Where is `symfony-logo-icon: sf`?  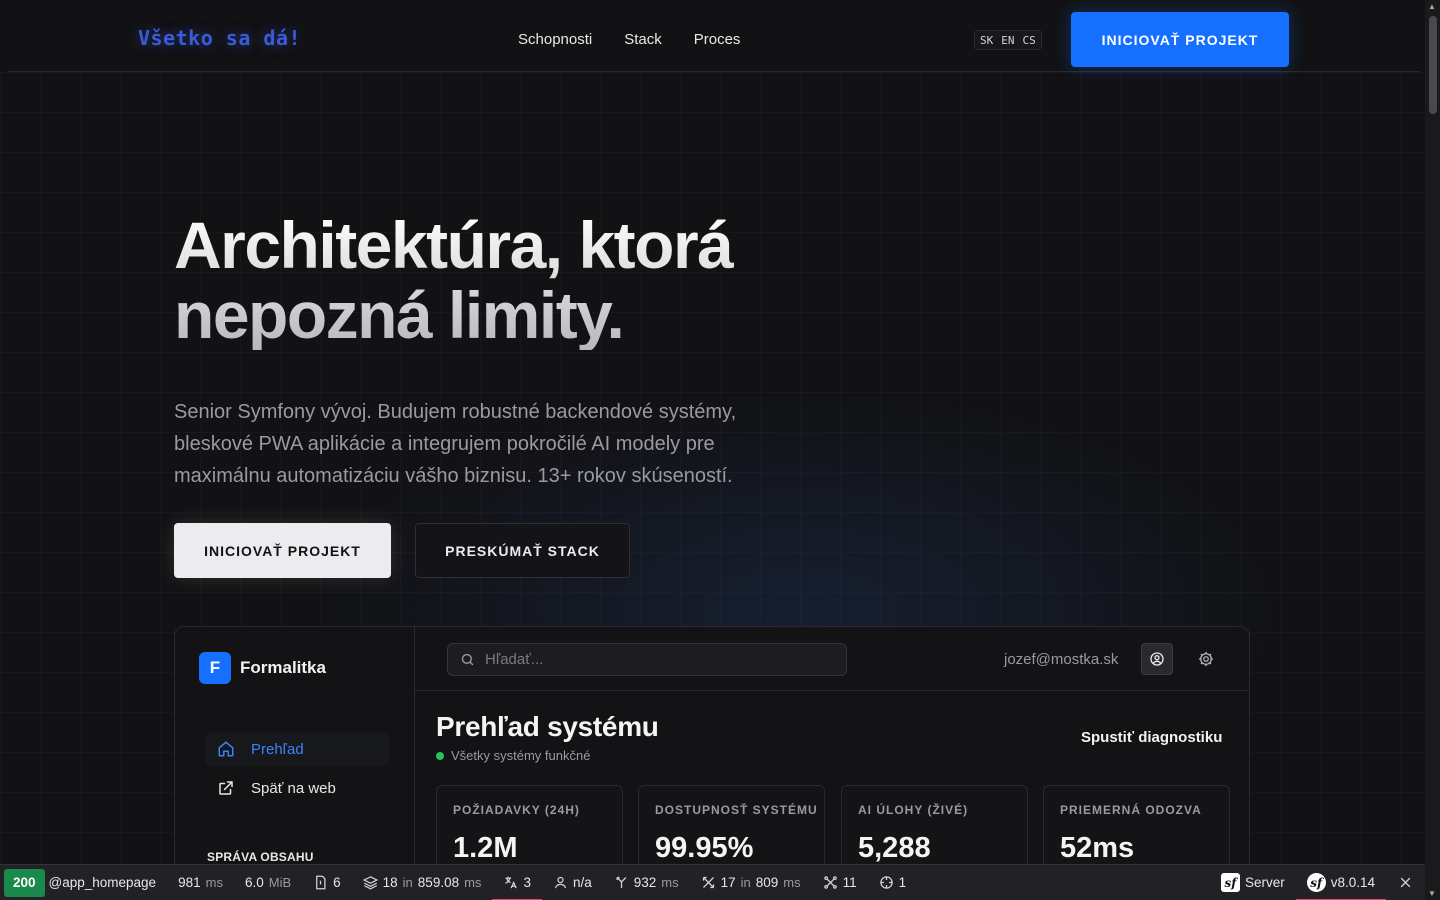
symfony-logo-icon: sf is located at coordinates (1230, 882).